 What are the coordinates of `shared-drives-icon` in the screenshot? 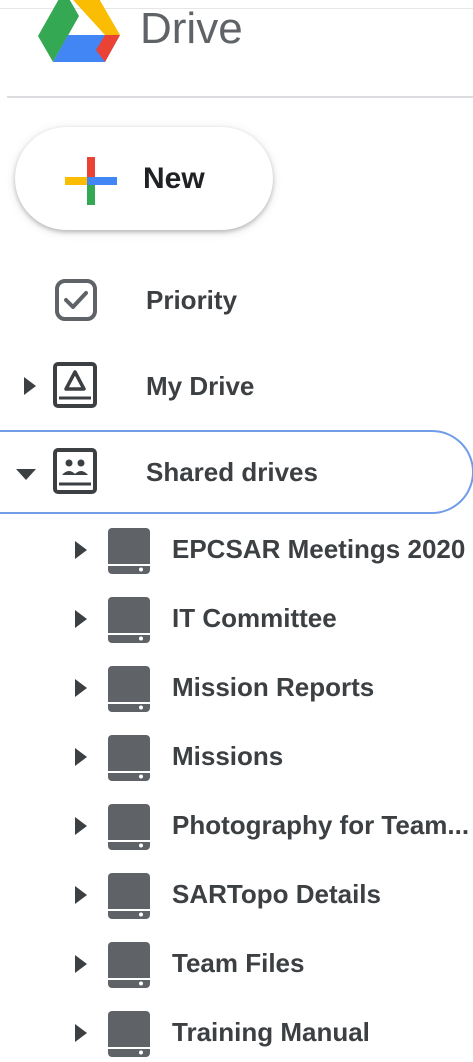 It's located at (75, 471).